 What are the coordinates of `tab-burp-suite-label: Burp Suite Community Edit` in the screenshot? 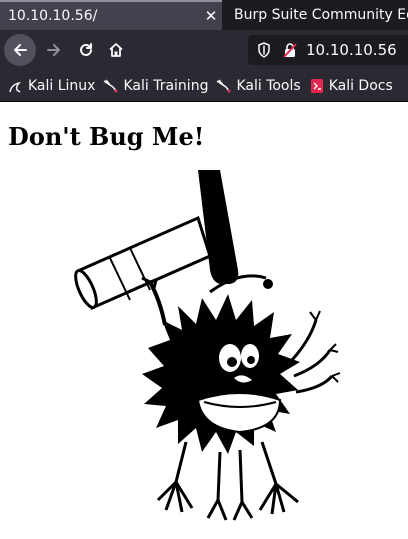 It's located at (321, 15).